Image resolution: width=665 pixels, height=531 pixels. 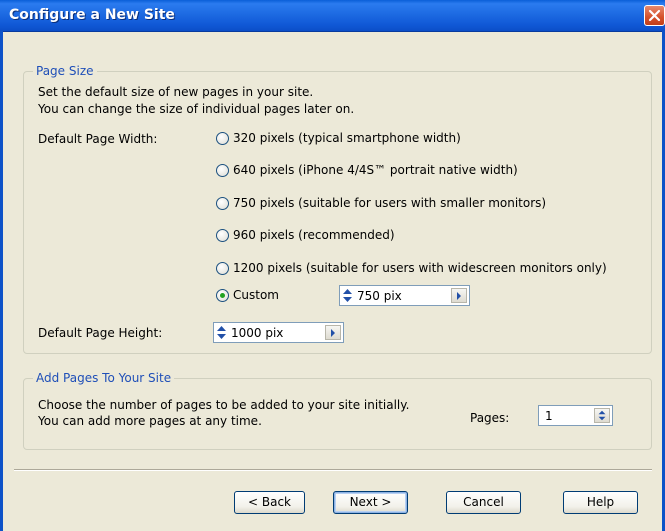 What do you see at coordinates (92, 15) in the screenshot?
I see `window-title: Configure a New Site` at bounding box center [92, 15].